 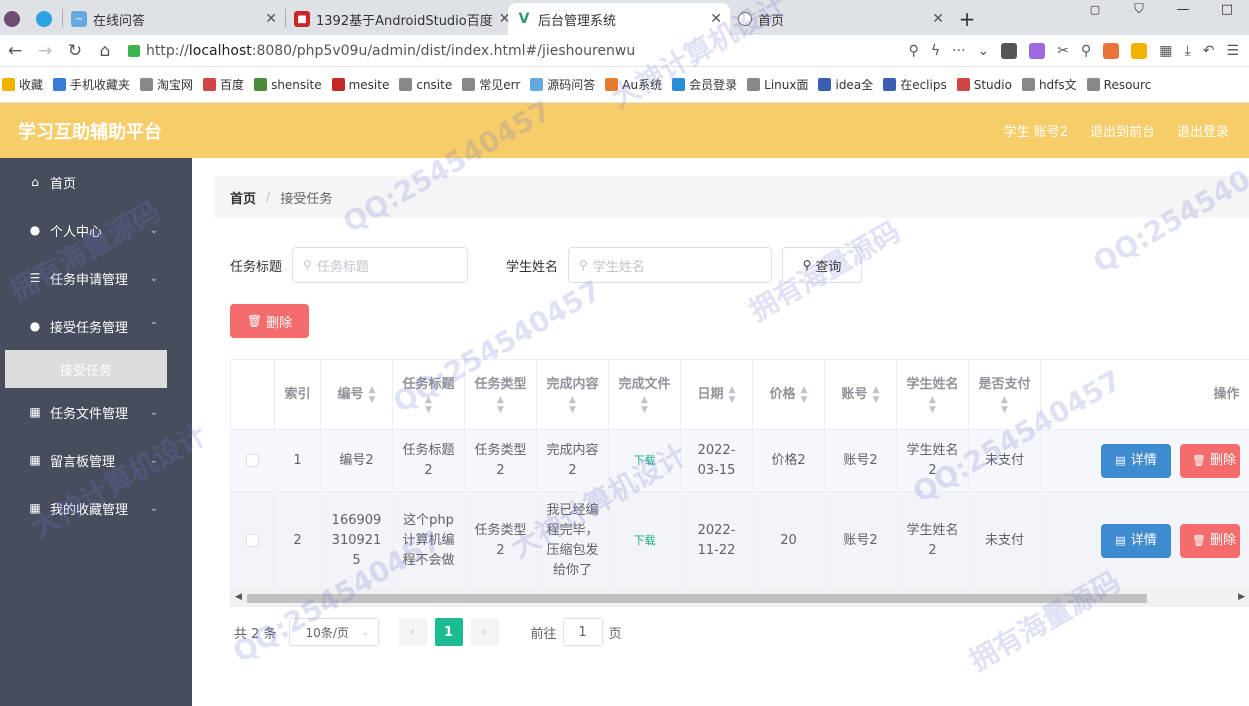 What do you see at coordinates (1241, 597) in the screenshot?
I see `scroll-right-icon: ▶` at bounding box center [1241, 597].